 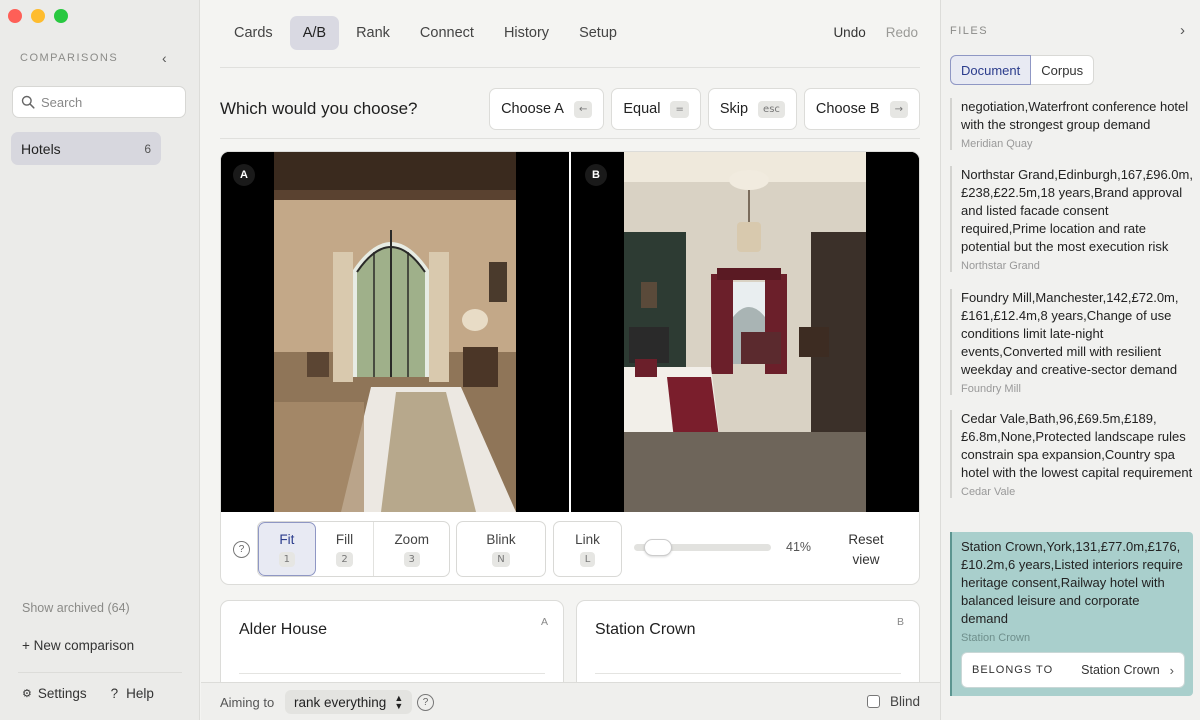 I want to click on card-label: B, so click(x=900, y=622).